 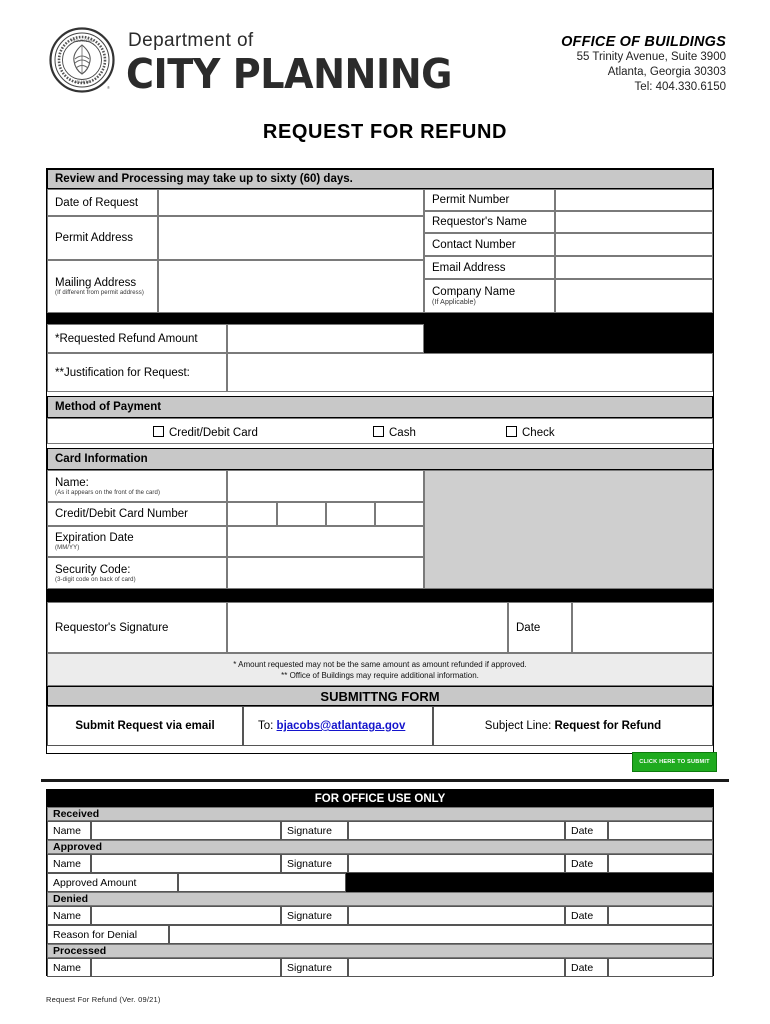 I want to click on label-justification-for-request: **Justification for Request:, so click(x=137, y=372).